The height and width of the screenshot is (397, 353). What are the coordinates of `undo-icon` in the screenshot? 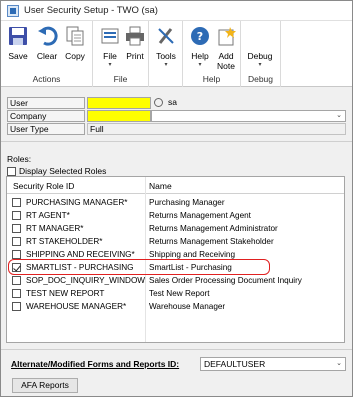 It's located at (47, 36).